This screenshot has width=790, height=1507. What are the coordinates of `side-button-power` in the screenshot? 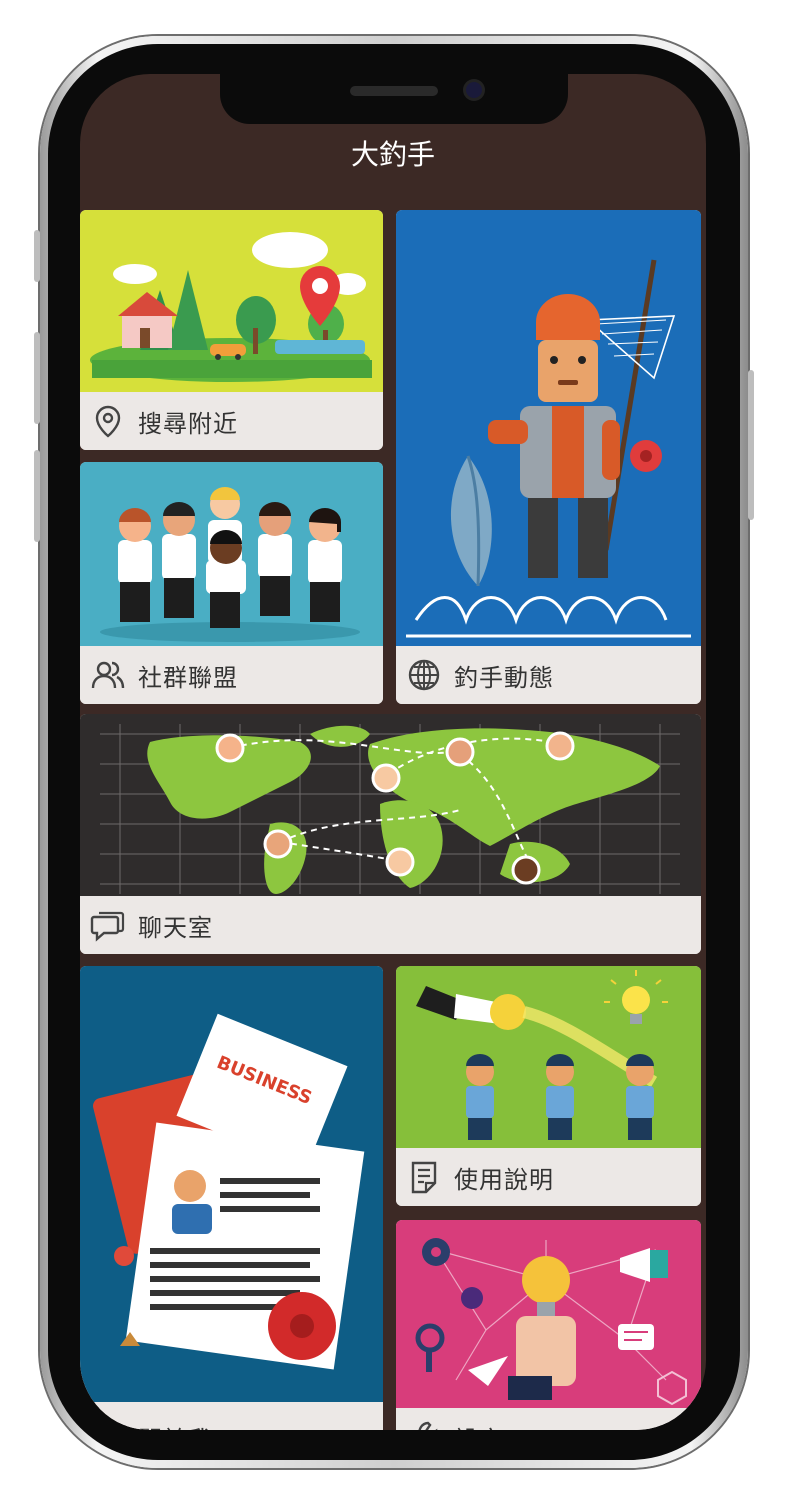 It's located at (751, 445).